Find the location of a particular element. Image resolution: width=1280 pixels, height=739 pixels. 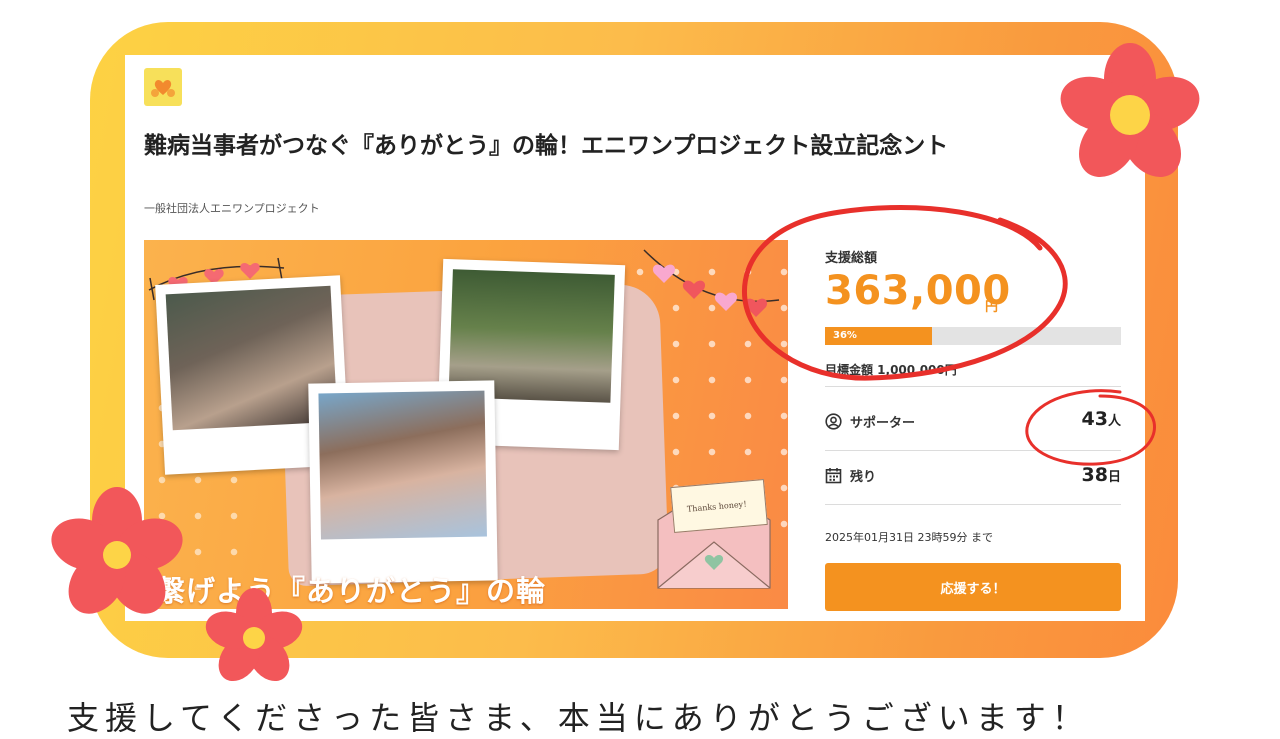

funding-progress-bar: 36% is located at coordinates (973, 336).